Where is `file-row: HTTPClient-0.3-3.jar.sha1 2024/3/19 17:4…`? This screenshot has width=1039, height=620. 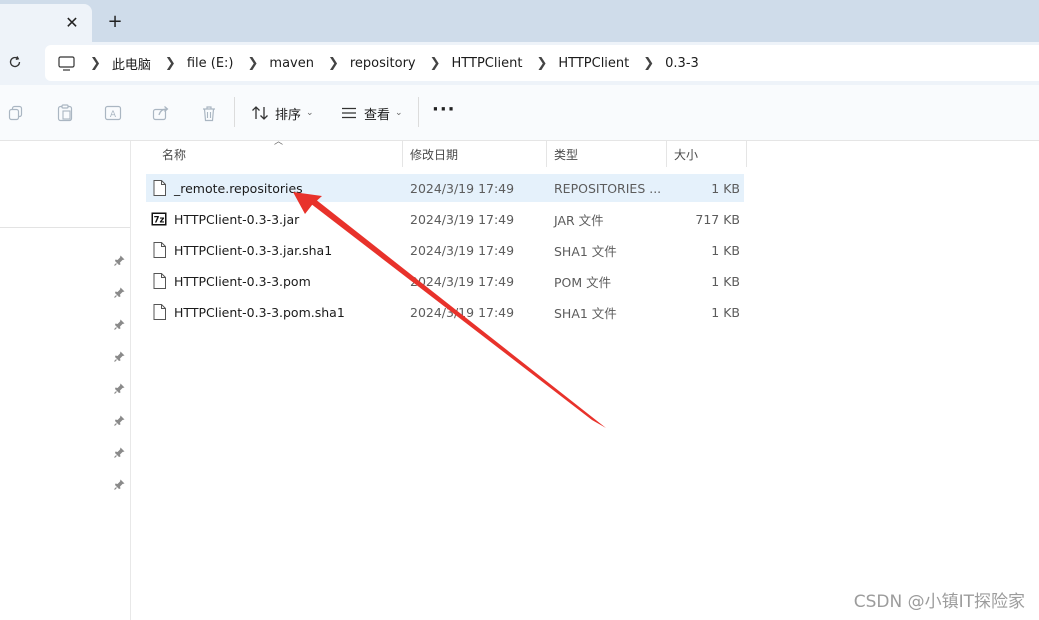 file-row: HTTPClient-0.3-3.jar.sha1 2024/3/19 17:4… is located at coordinates (445, 250).